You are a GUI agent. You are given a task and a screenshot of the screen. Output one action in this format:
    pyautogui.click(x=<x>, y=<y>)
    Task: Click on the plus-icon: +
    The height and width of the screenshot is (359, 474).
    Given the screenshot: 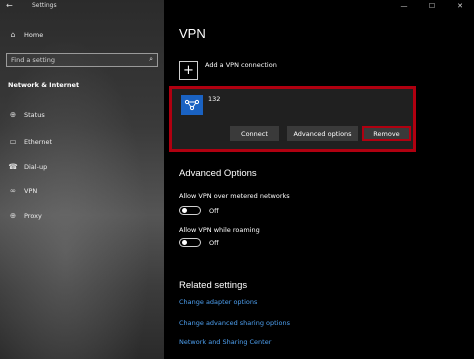 What is the action you would take?
    pyautogui.click(x=188, y=70)
    